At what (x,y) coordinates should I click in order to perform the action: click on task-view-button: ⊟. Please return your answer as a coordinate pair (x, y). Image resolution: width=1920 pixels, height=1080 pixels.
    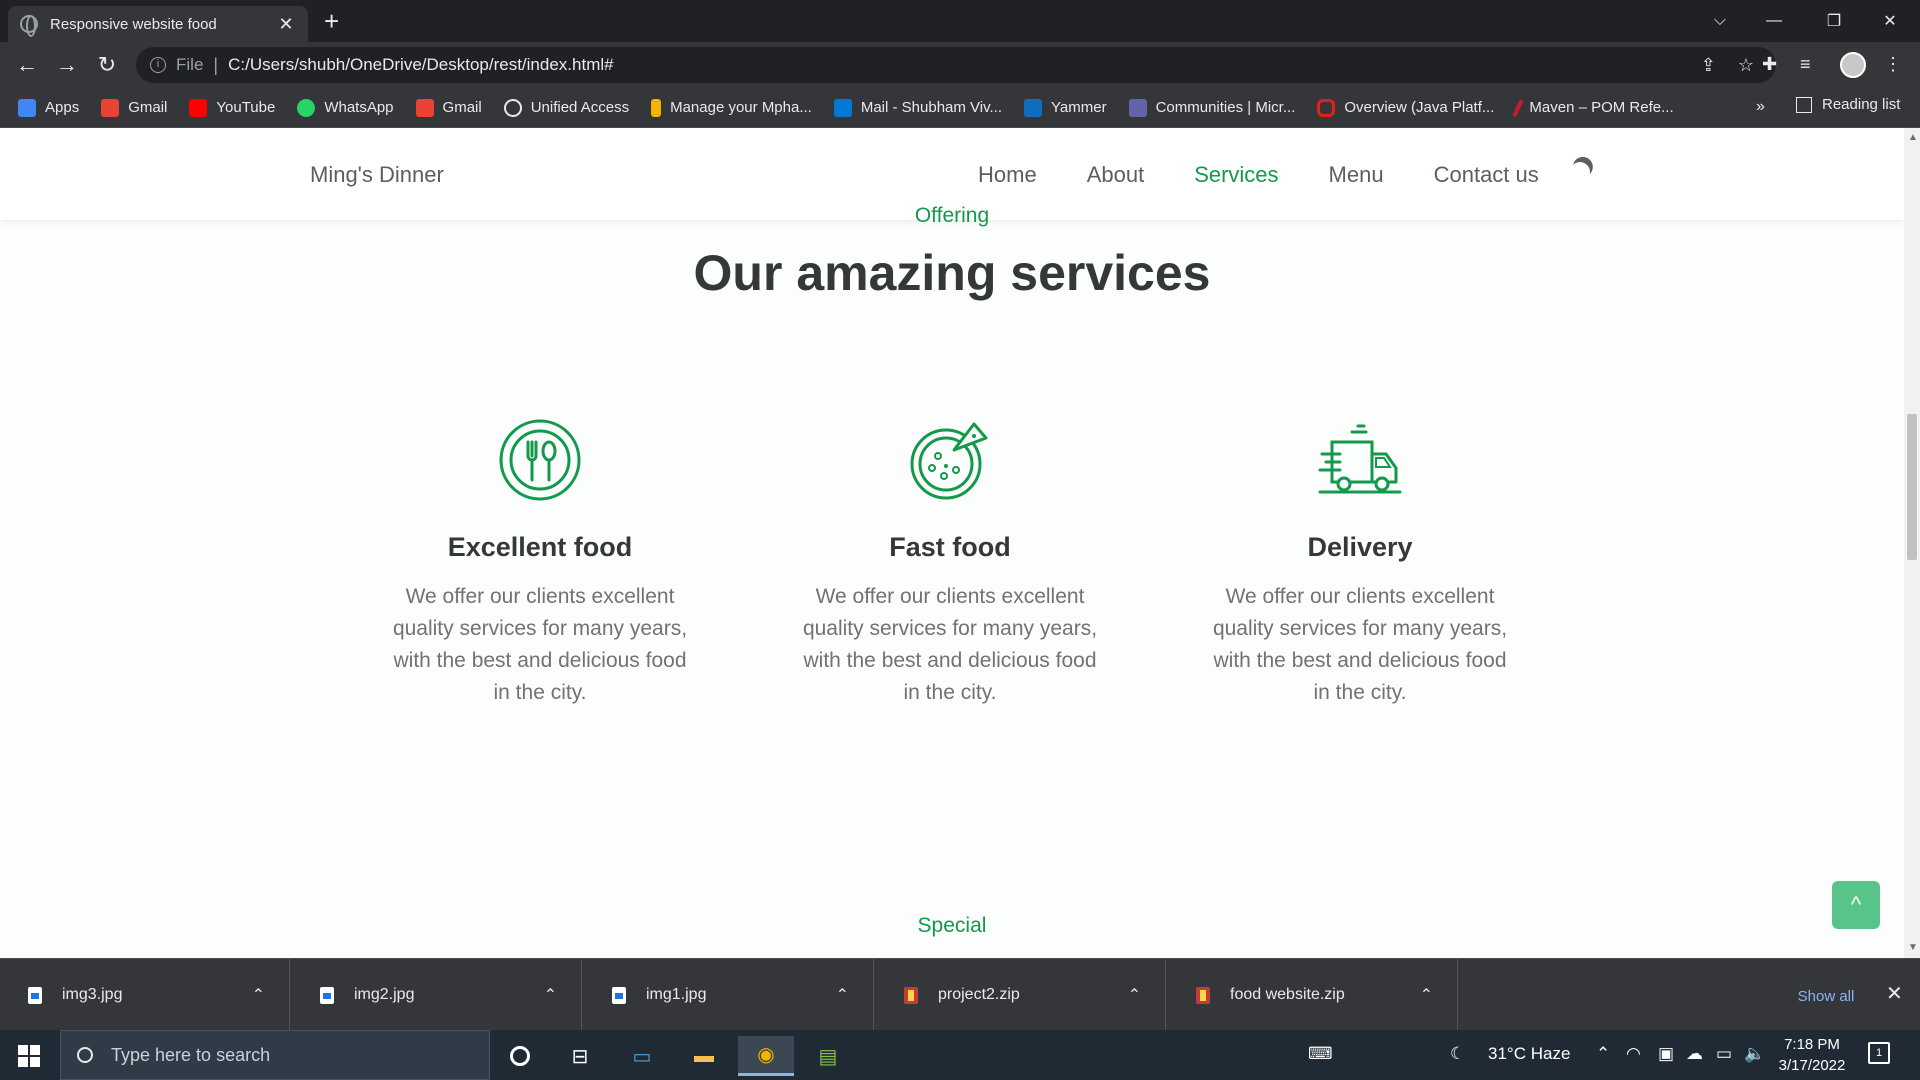
    Looking at the image, I should click on (580, 1056).